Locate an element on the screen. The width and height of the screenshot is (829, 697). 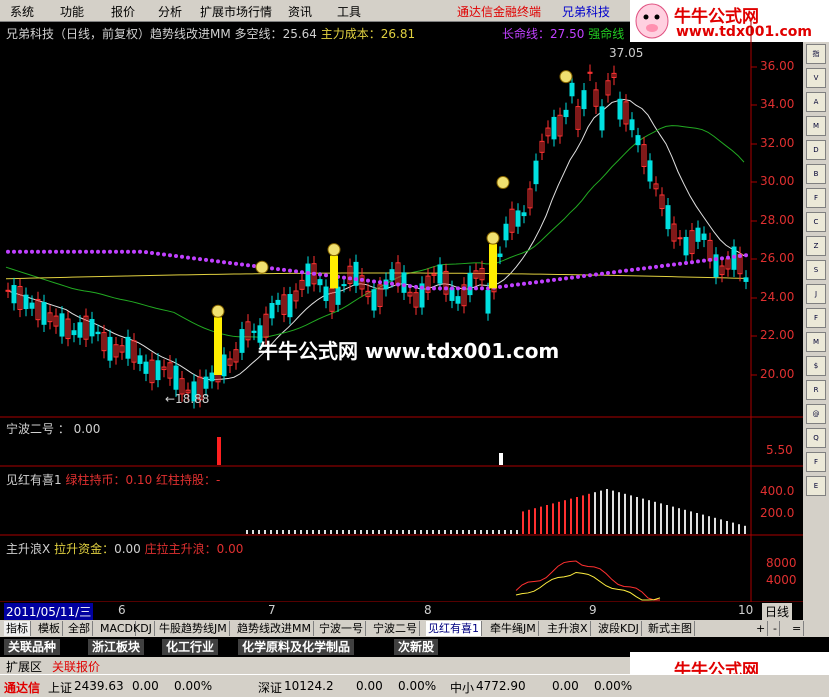
tab-boduan-kdj: 波段KDJ is located at coordinates (619, 628).